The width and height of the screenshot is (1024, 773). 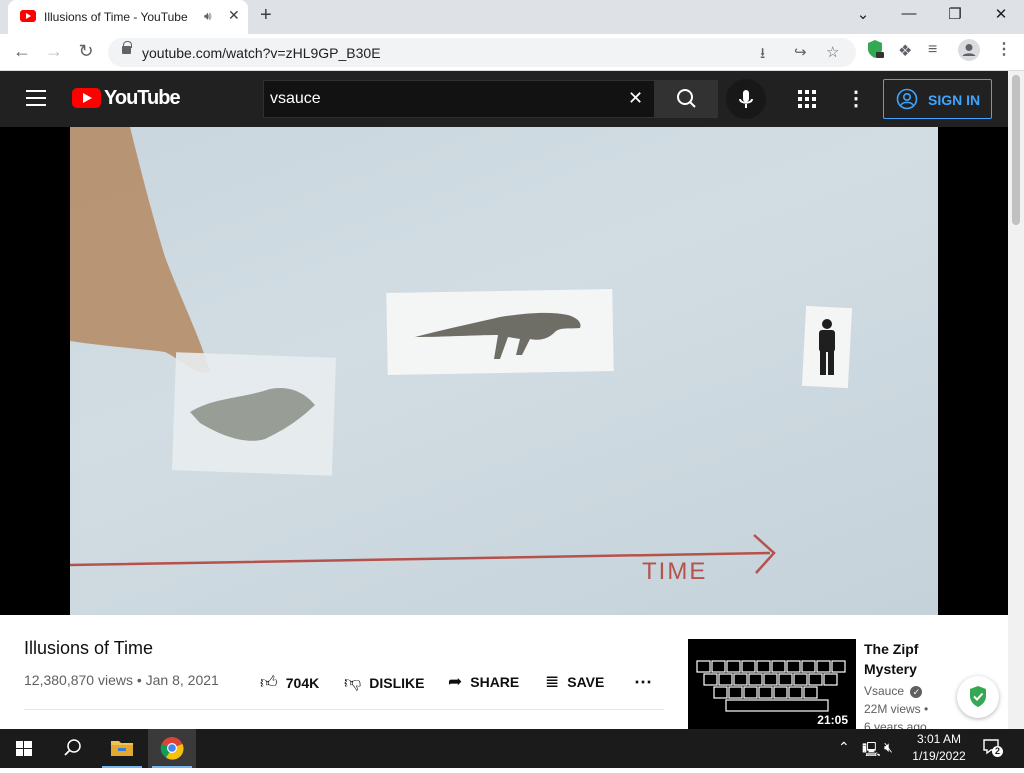 What do you see at coordinates (762, 55) in the screenshot?
I see `install-app-icon: ⭳` at bounding box center [762, 55].